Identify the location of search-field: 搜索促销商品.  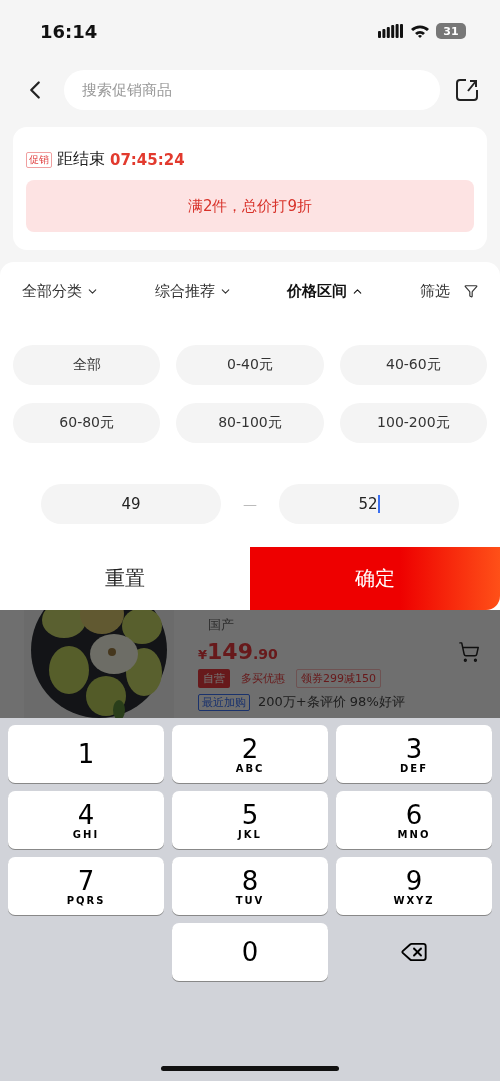
(252, 90).